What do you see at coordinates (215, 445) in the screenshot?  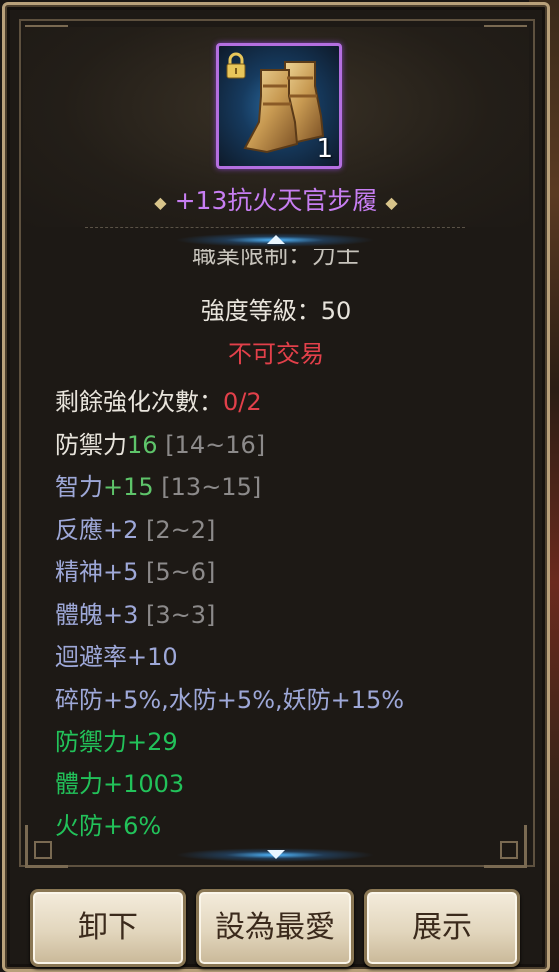 I see `defense-range: [14~16]` at bounding box center [215, 445].